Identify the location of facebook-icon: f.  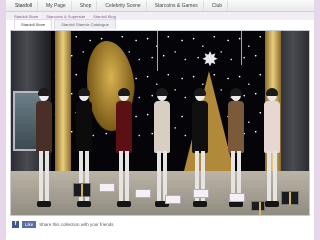
(15, 224).